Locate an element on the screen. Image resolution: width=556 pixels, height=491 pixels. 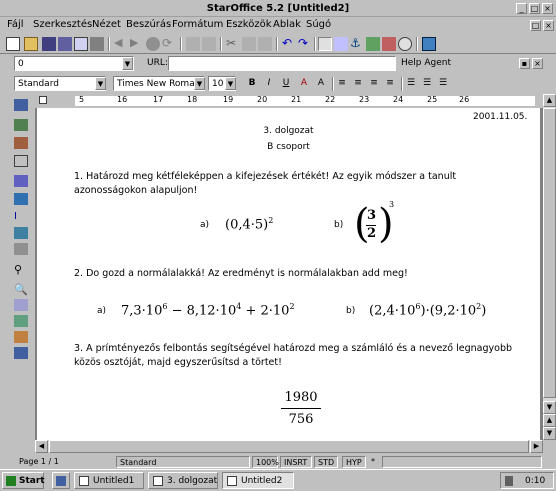
url-field is located at coordinates (282, 63).